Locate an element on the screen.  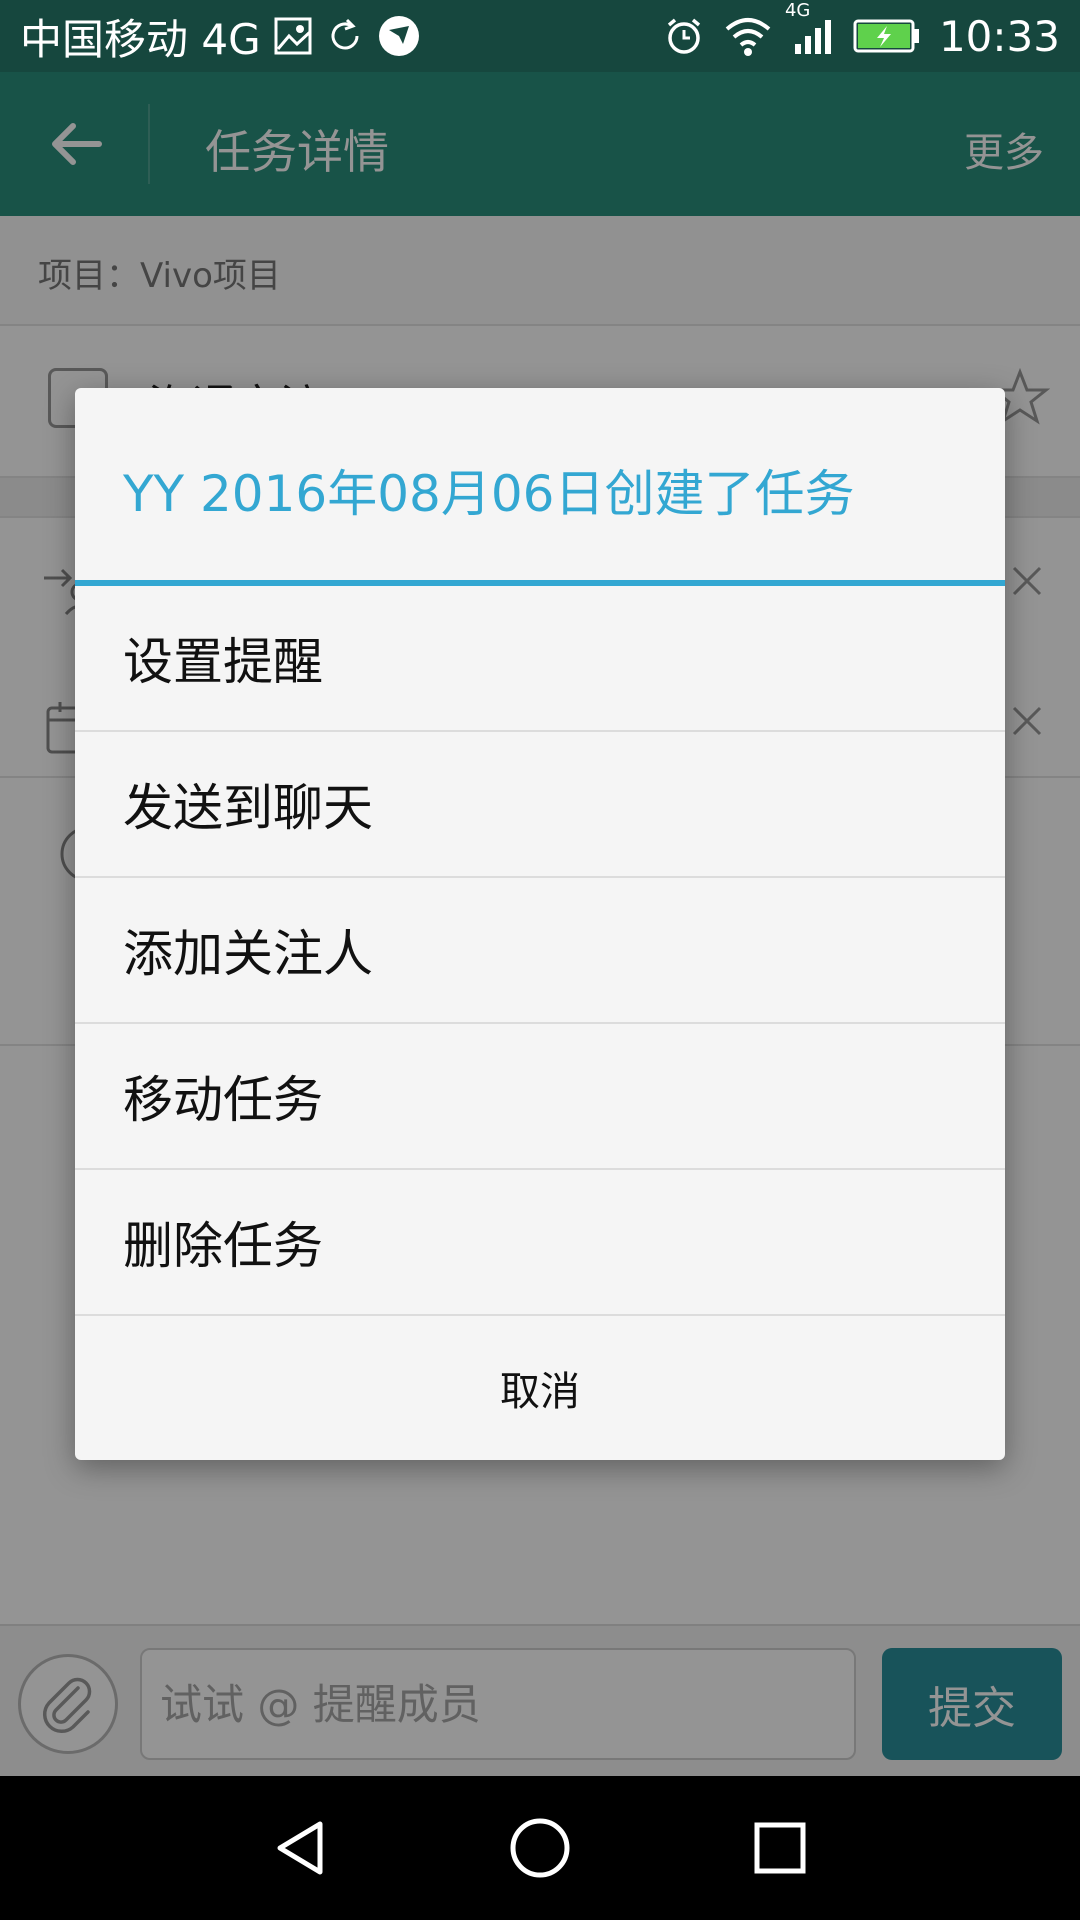
nav-home-button is located at coordinates (540, 1848).